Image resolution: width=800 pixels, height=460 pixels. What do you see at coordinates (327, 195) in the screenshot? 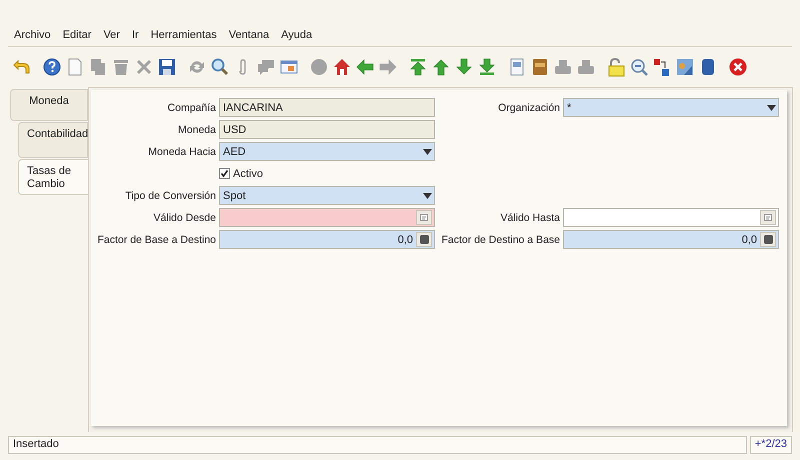
I see `dropdown-field: Spot` at bounding box center [327, 195].